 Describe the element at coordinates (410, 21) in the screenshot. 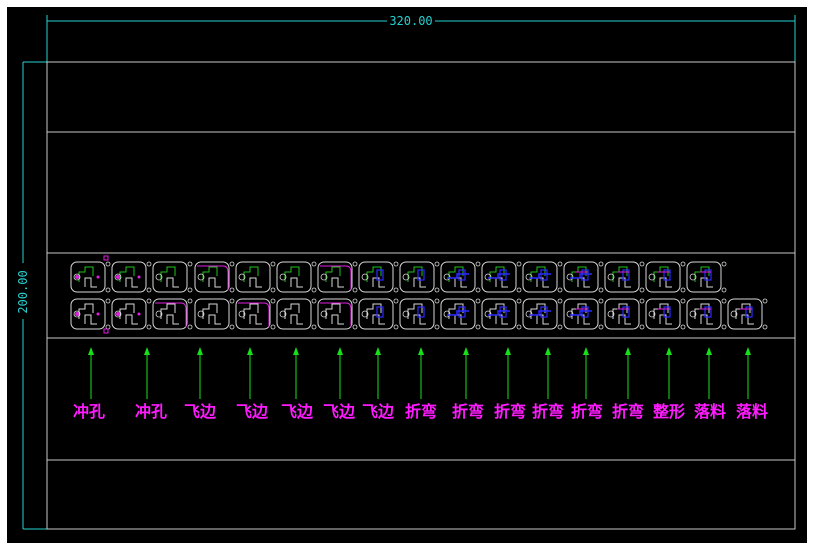

I see `width-dimension-label: 320.00` at that location.